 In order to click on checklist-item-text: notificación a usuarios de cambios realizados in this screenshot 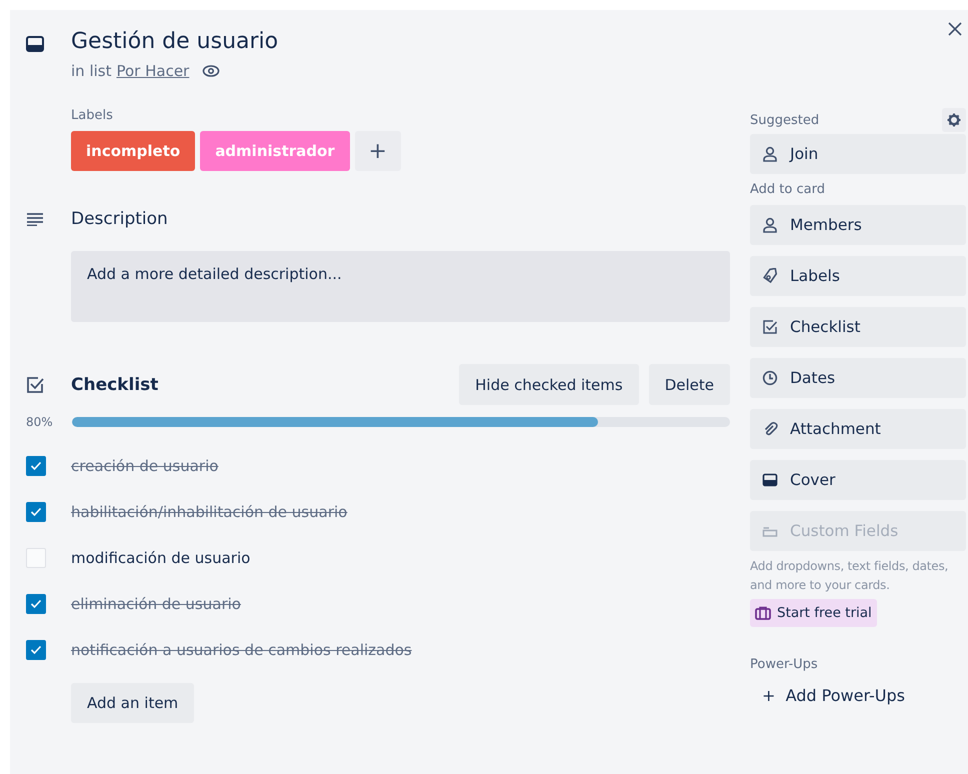, I will do `click(241, 650)`.